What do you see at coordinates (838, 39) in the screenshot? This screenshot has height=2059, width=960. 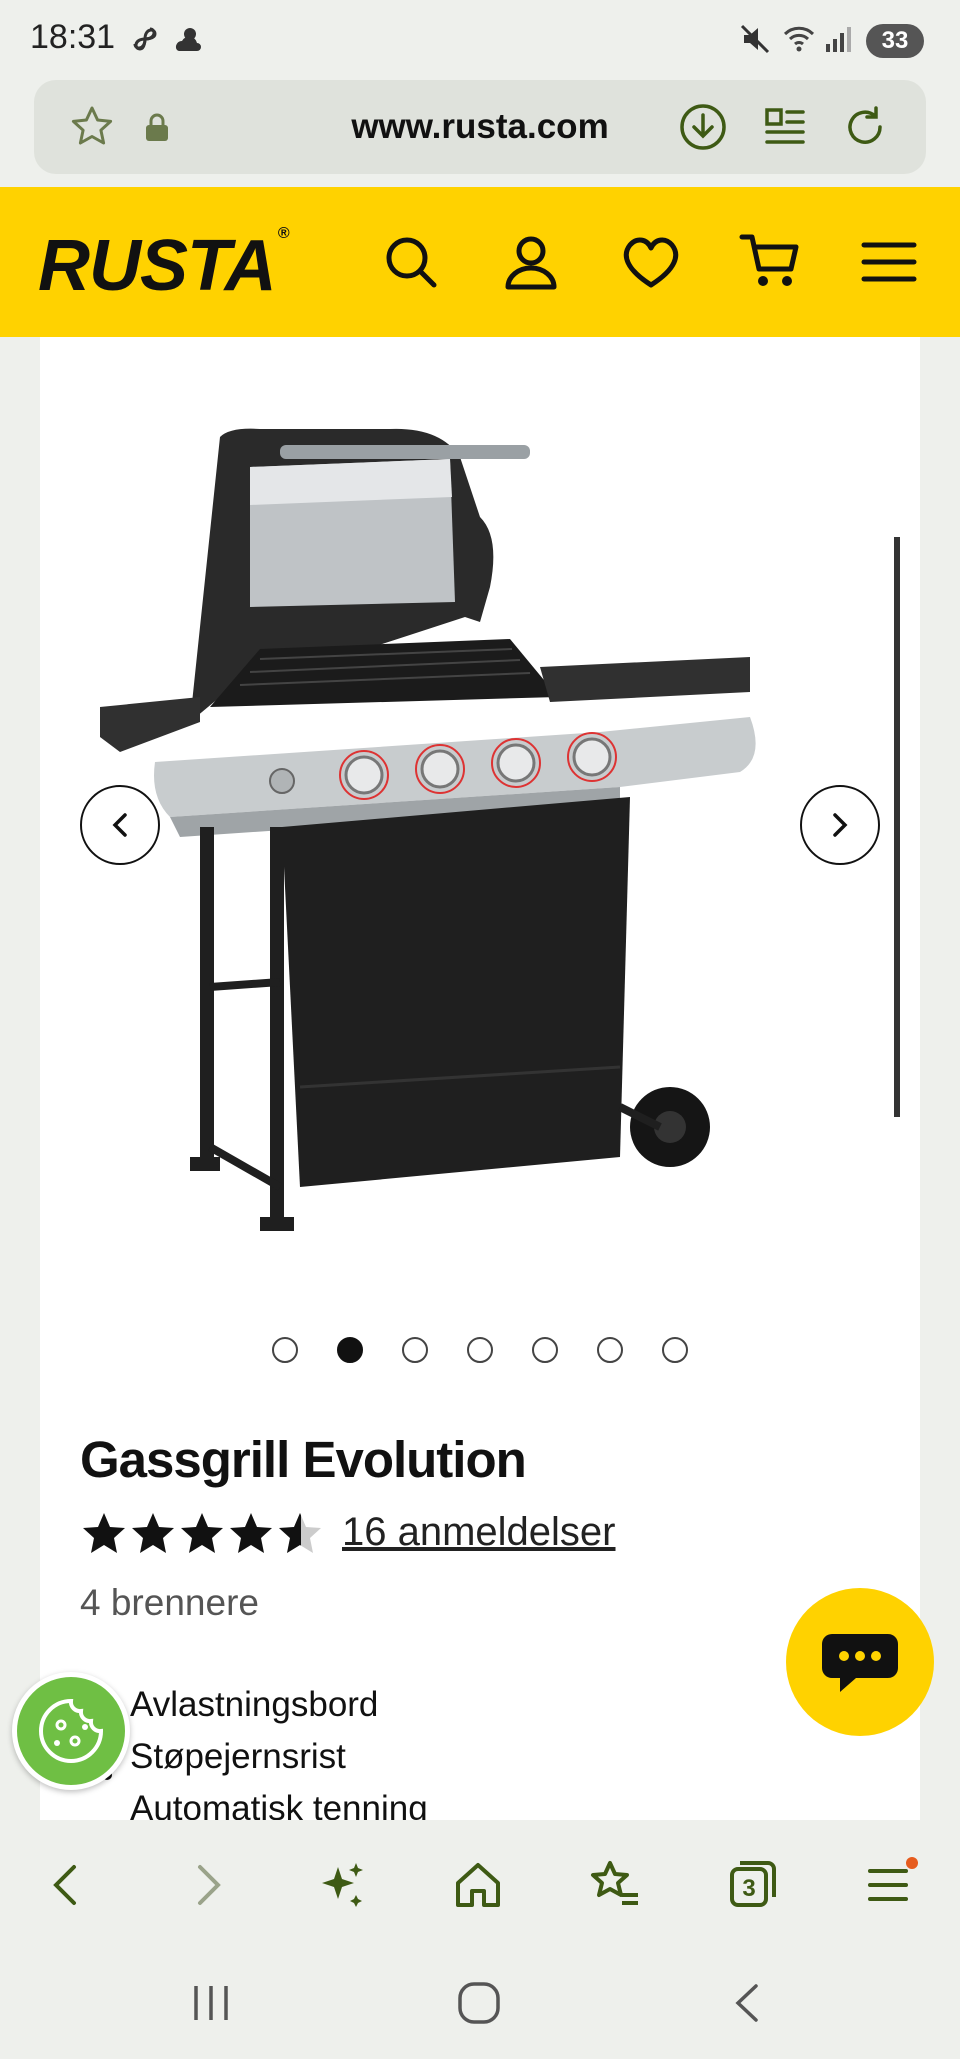 I see `signal-icon` at bounding box center [838, 39].